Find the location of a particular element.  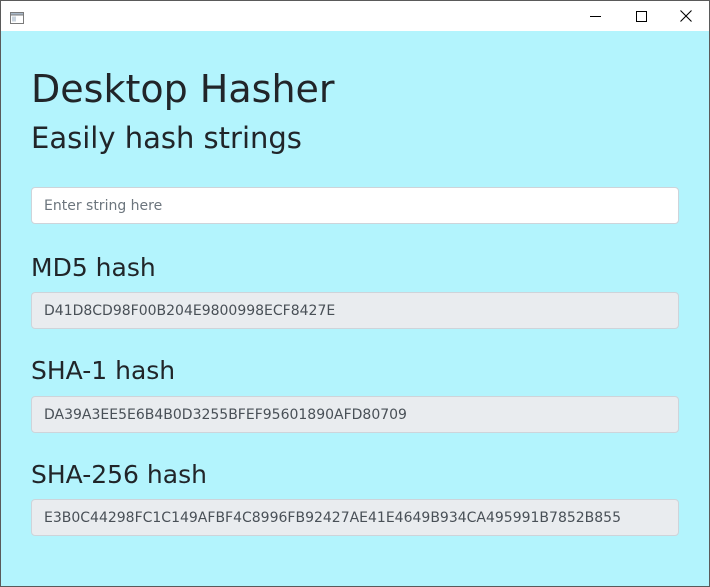

sha256-output-field is located at coordinates (355, 517).